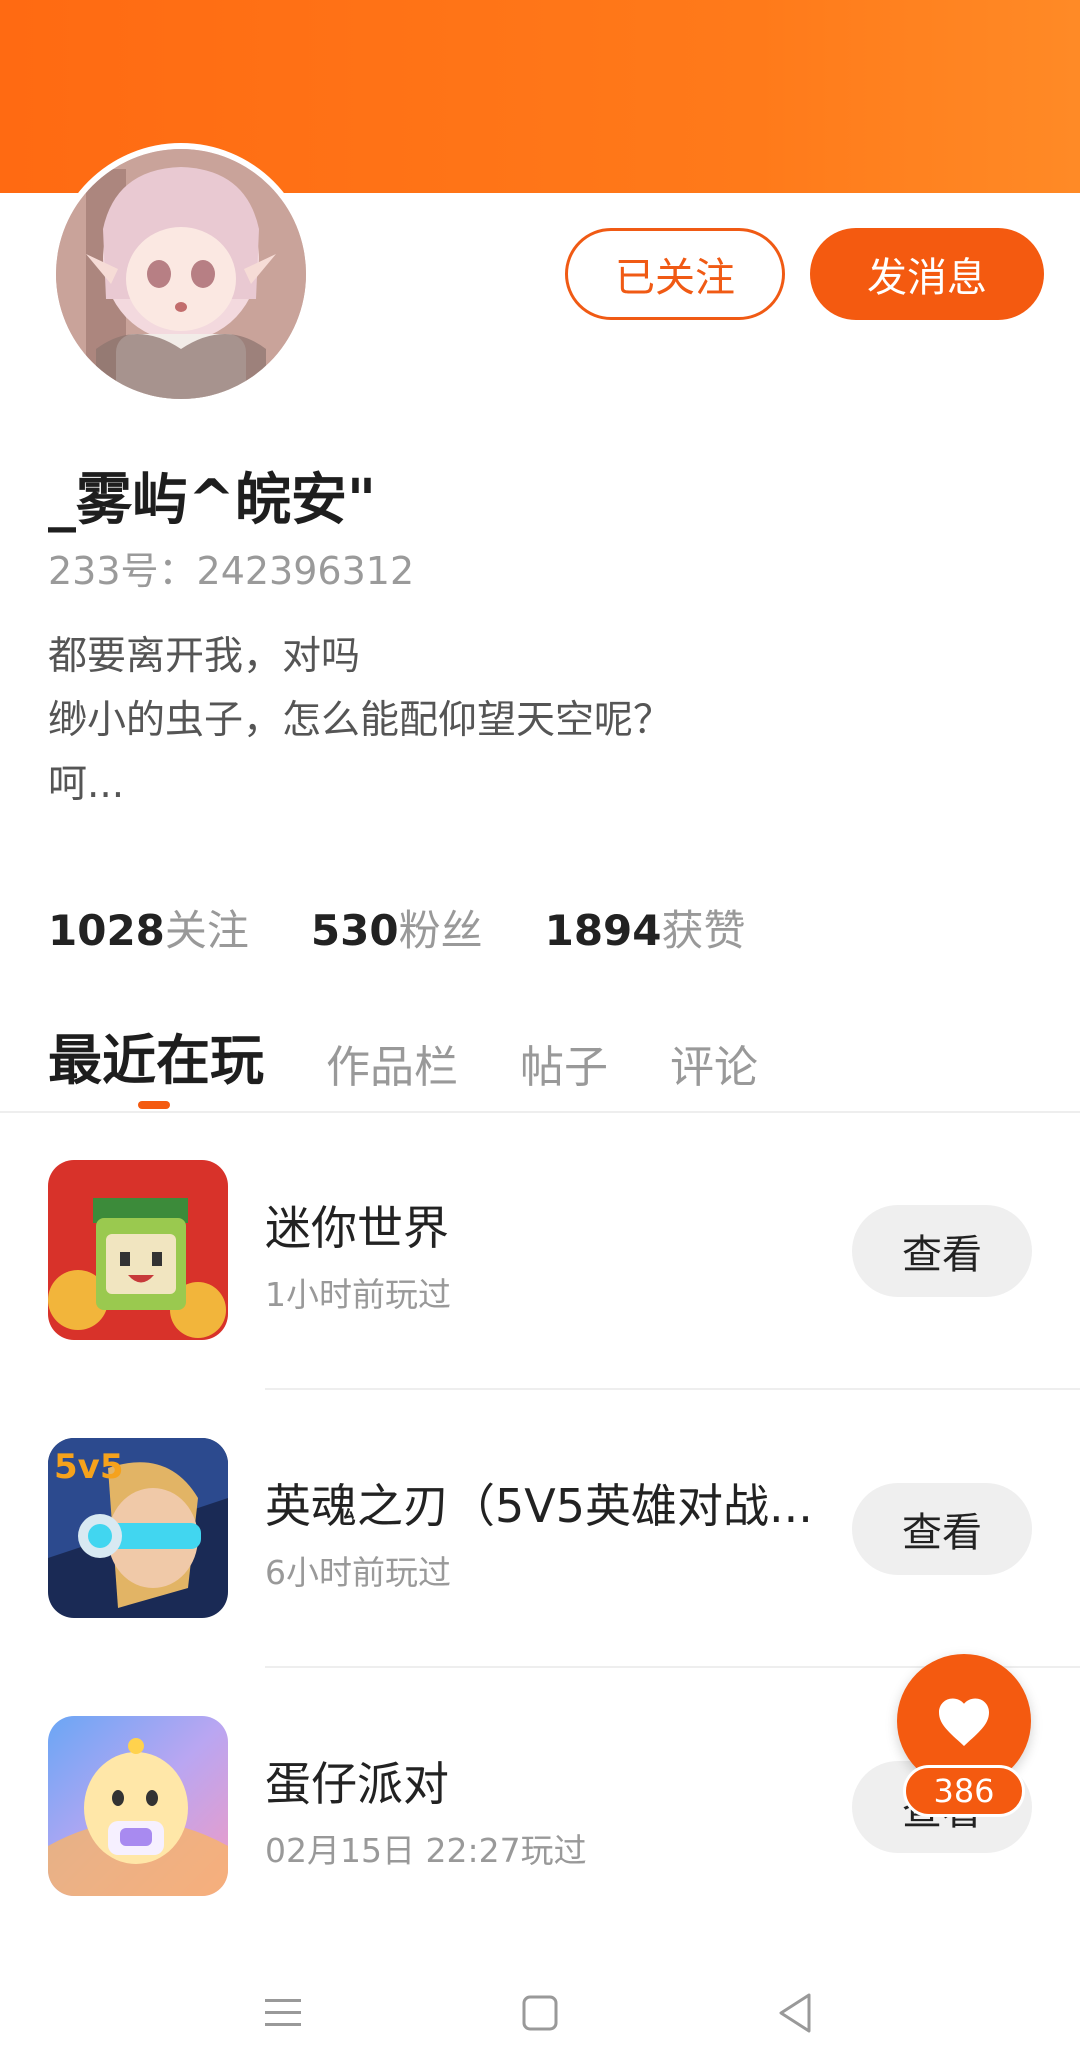 The image size is (1080, 2070). I want to click on tabs-divider, so click(540, 1112).